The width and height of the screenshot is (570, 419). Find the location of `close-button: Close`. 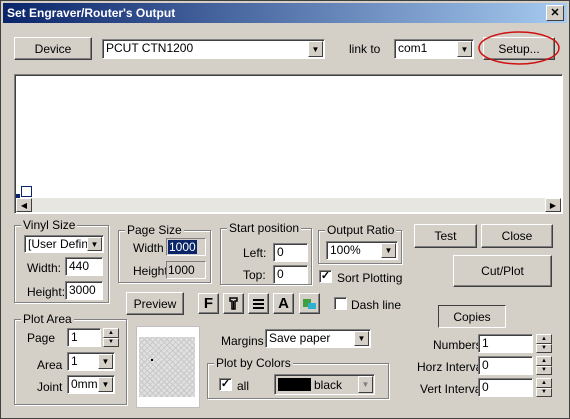

close-button: Close is located at coordinates (517, 236).